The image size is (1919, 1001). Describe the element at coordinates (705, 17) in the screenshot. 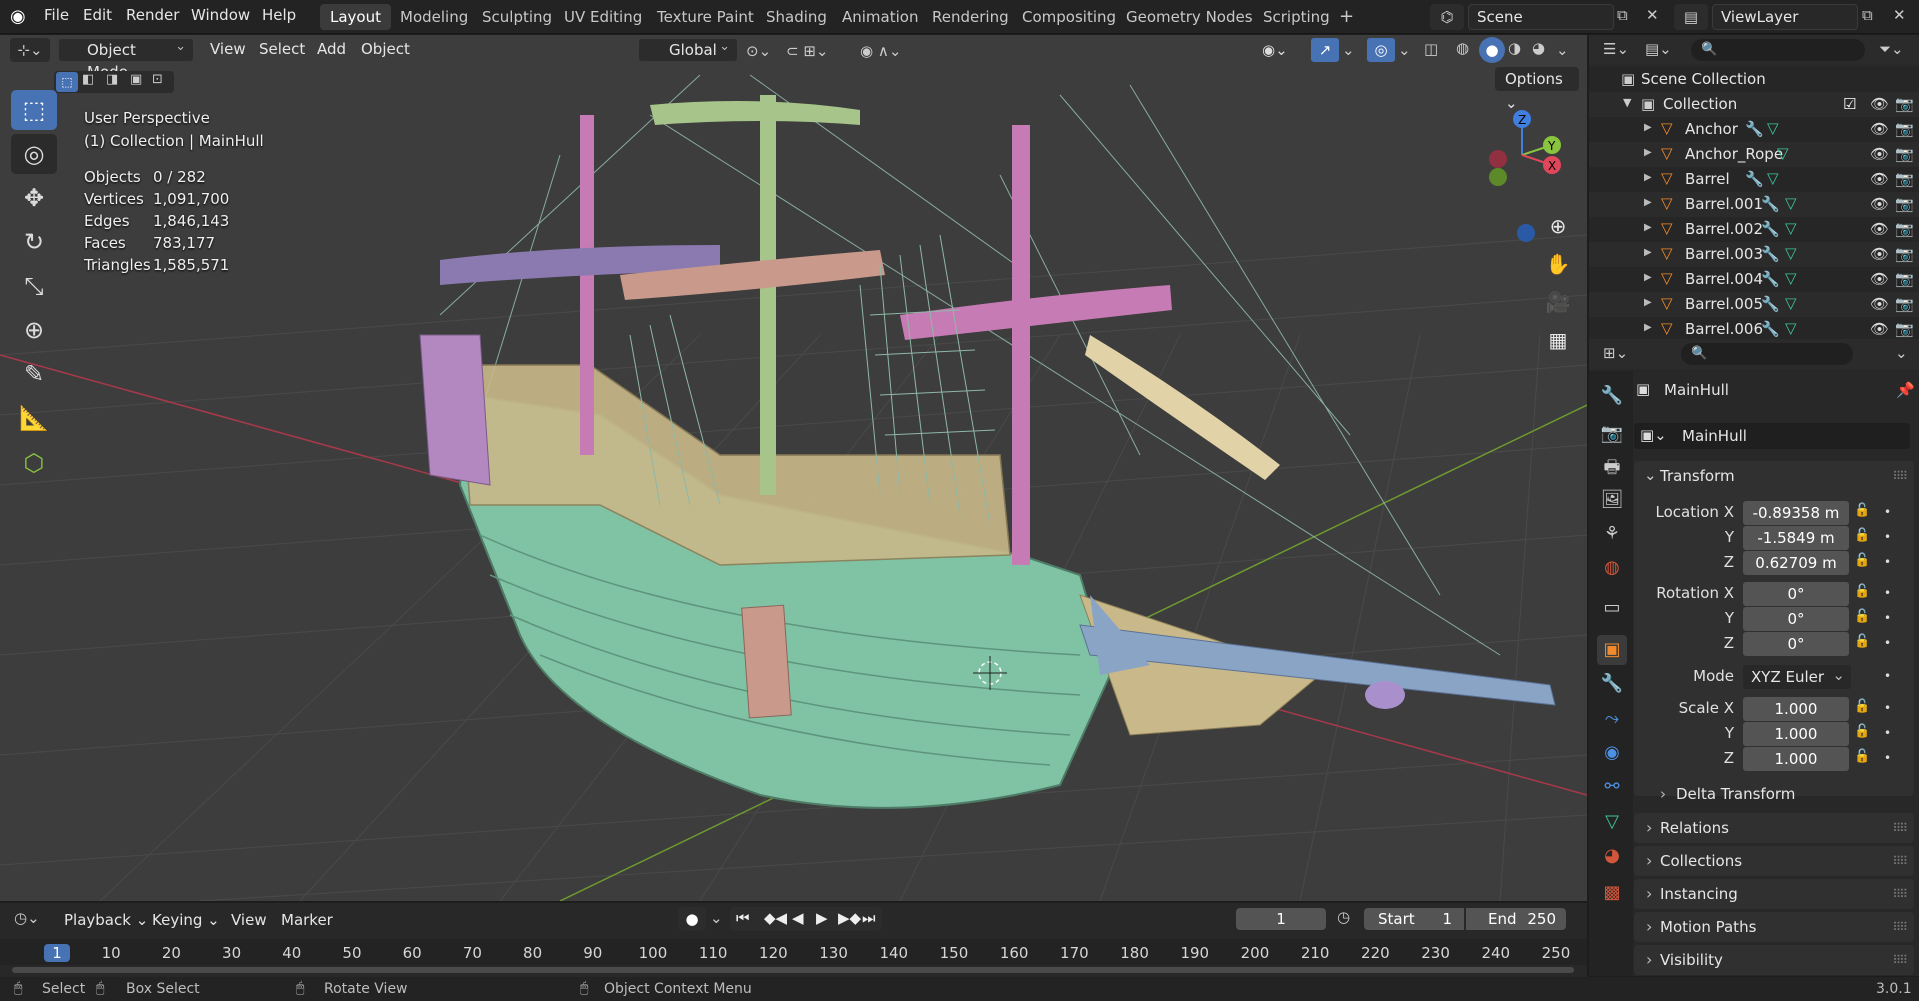

I see `tab-texture-paint: Texture Paint` at that location.